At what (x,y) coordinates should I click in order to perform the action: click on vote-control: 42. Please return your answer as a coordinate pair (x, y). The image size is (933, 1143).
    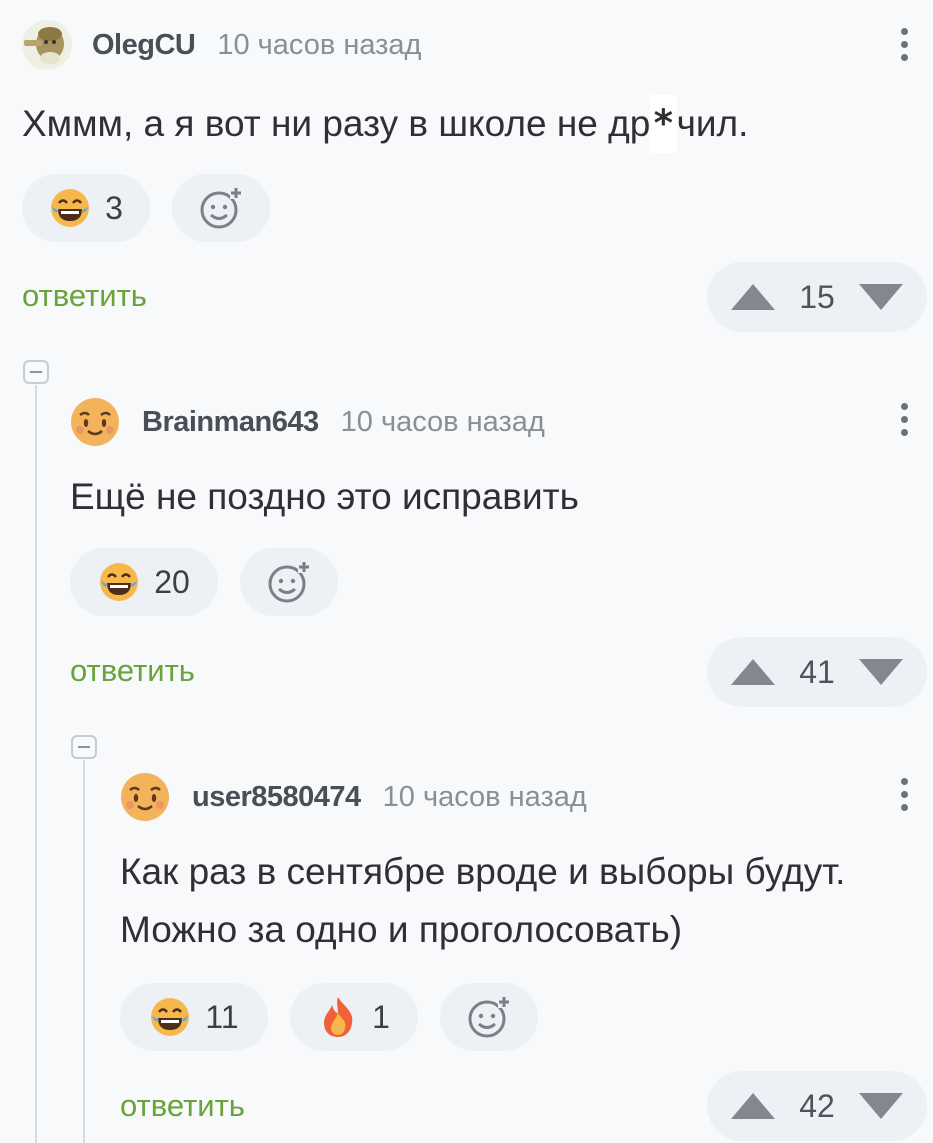
    Looking at the image, I should click on (817, 1106).